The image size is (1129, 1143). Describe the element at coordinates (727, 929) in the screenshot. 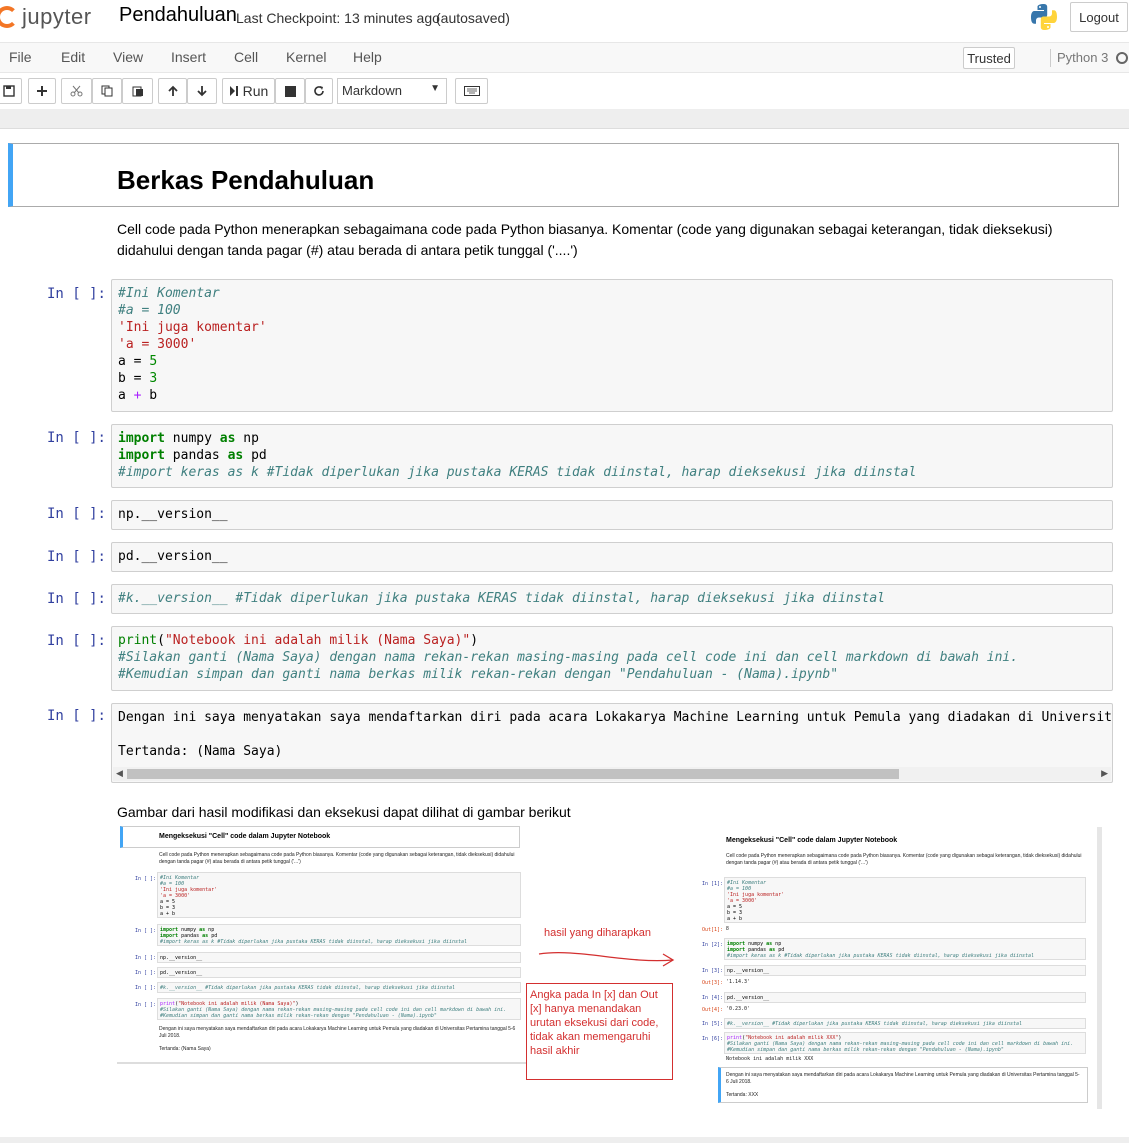

I see `mini-output: 8` at that location.